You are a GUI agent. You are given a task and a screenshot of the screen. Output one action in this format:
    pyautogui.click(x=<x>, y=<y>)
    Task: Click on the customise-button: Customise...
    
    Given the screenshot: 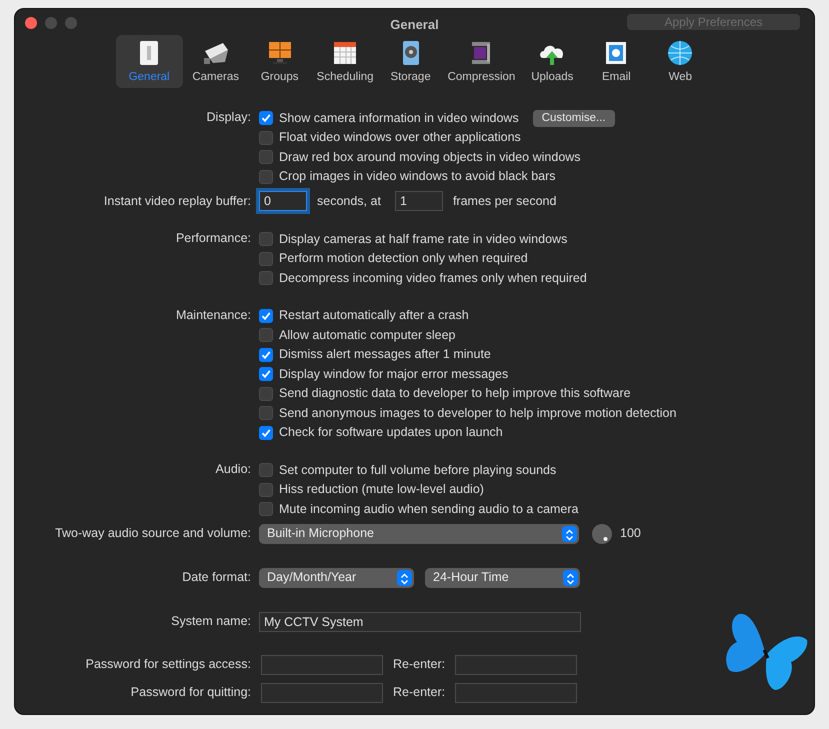 What is the action you would take?
    pyautogui.click(x=573, y=118)
    